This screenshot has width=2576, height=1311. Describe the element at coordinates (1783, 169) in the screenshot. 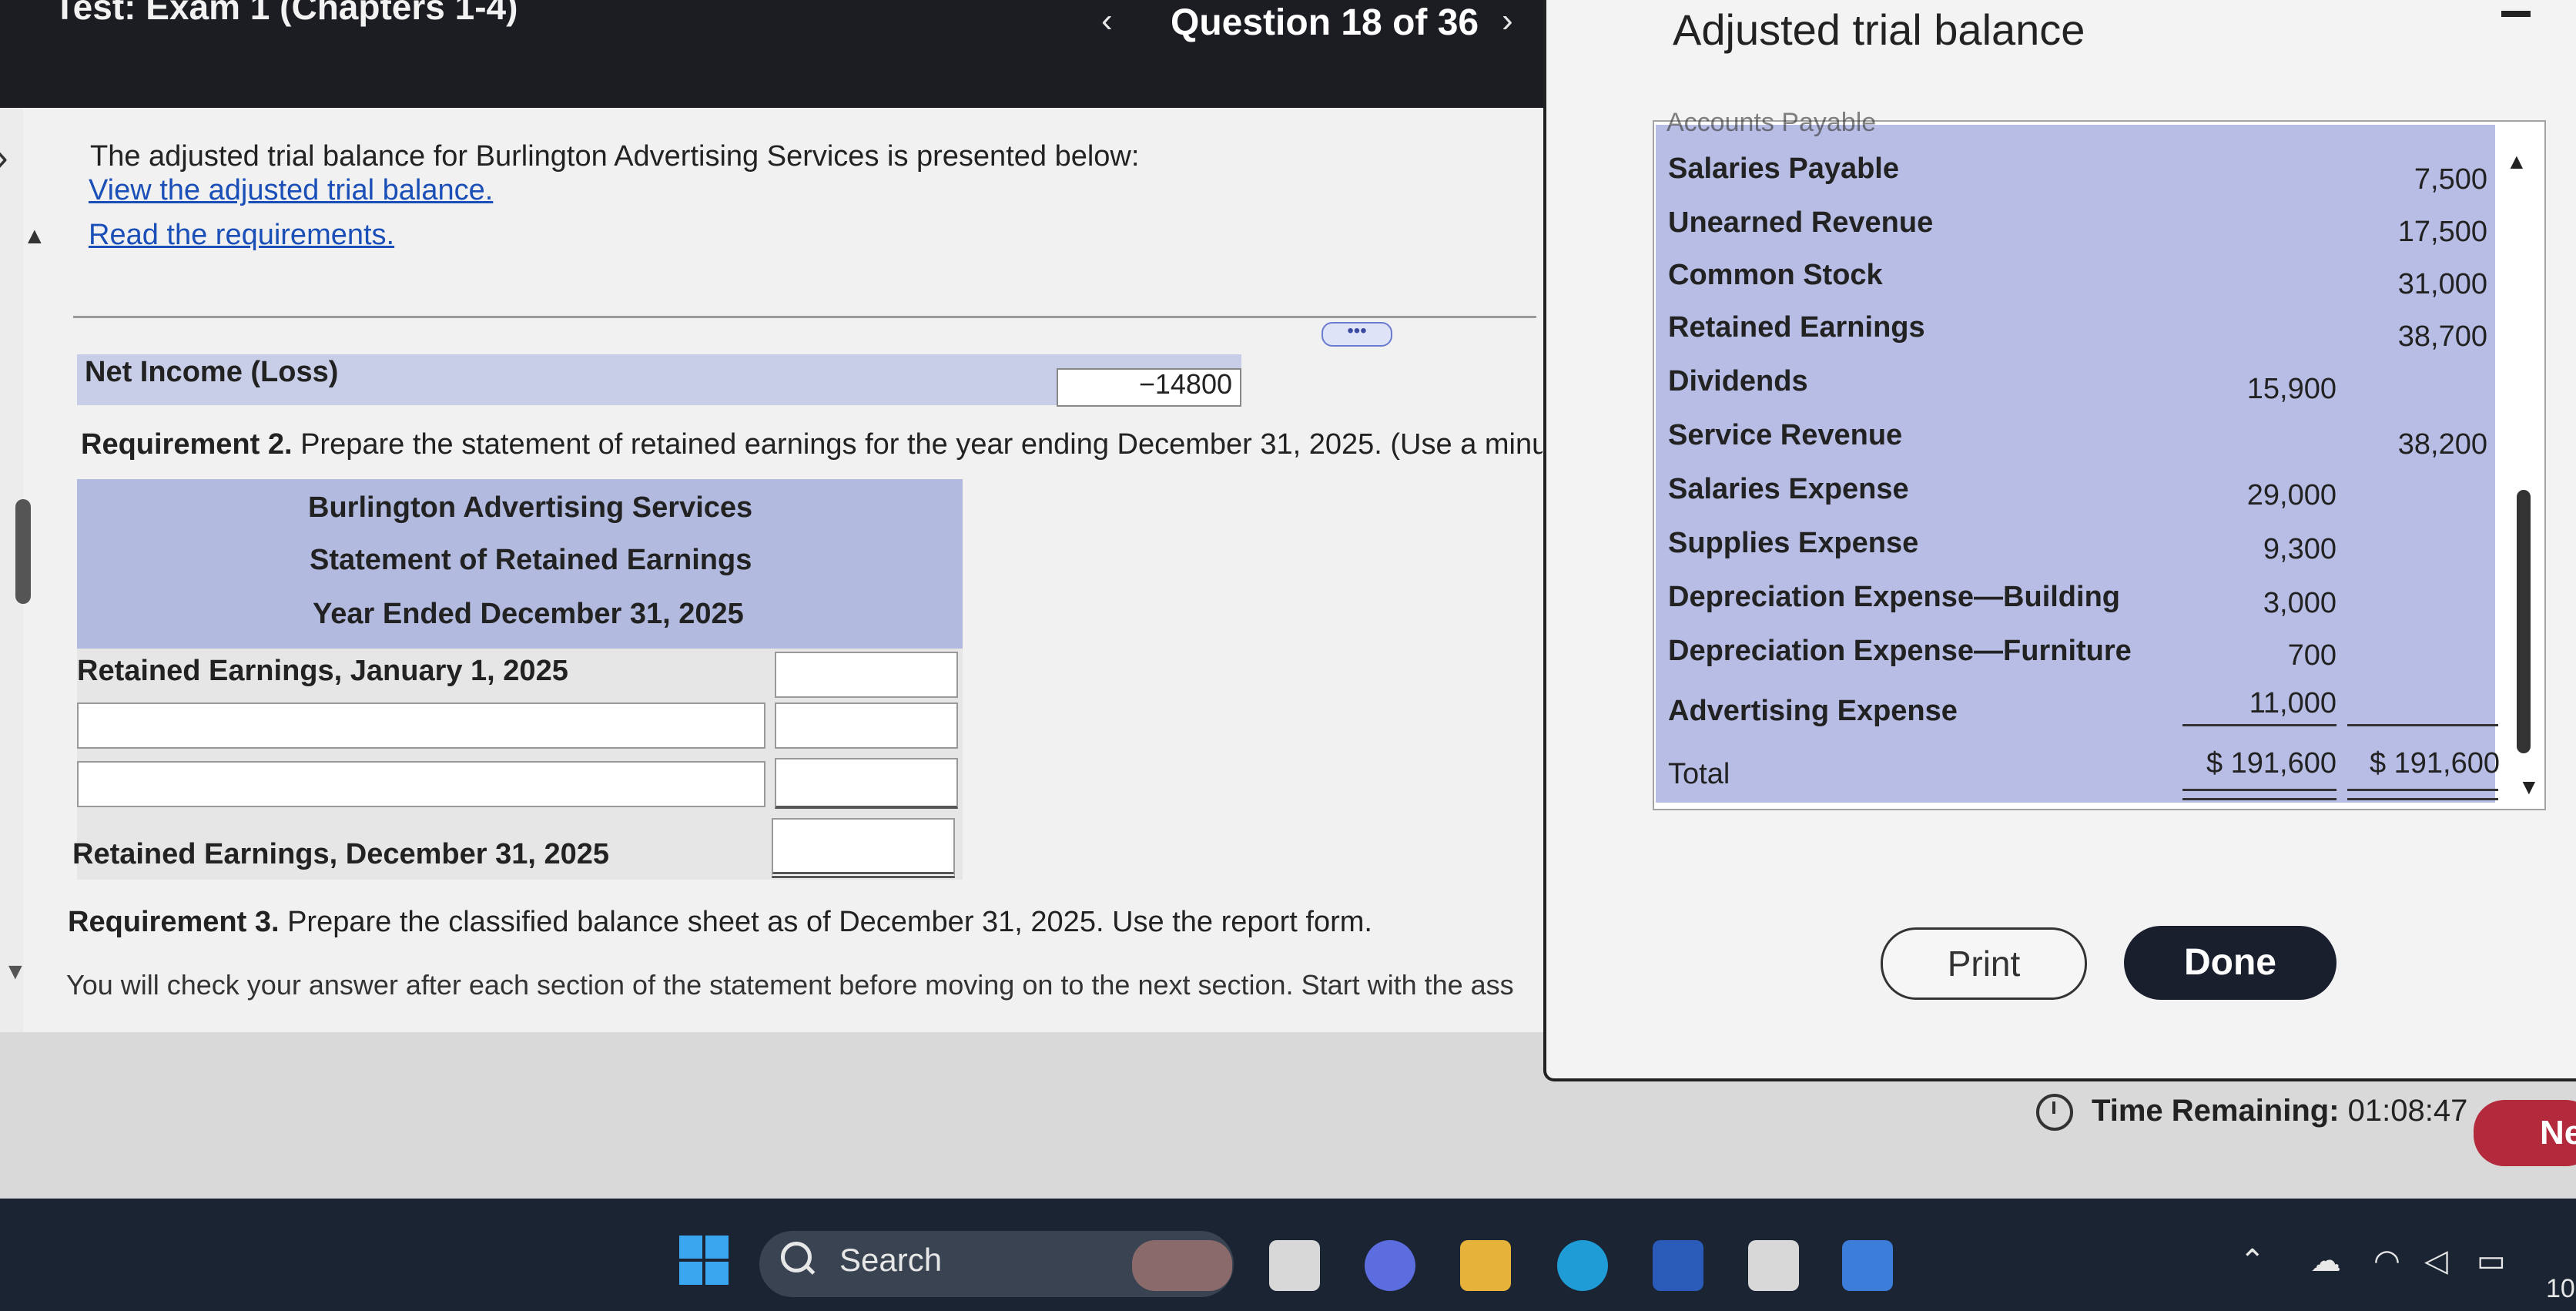

I see `account-name: Salaries Payable` at that location.